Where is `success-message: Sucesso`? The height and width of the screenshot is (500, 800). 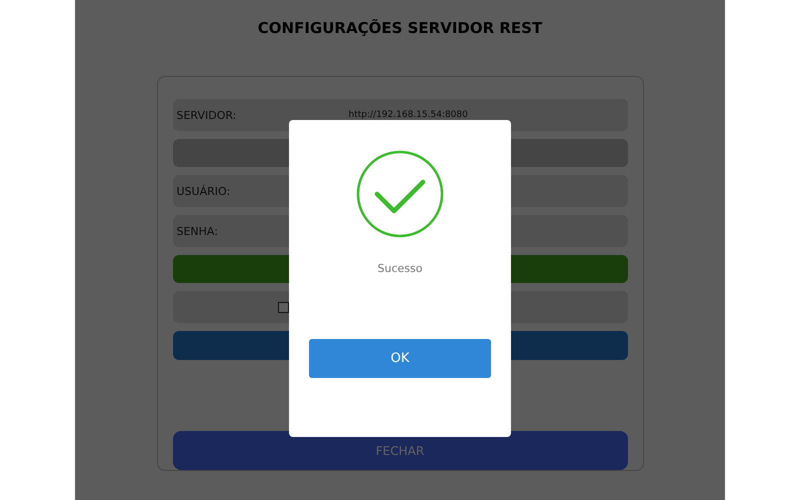 success-message: Sucesso is located at coordinates (400, 268).